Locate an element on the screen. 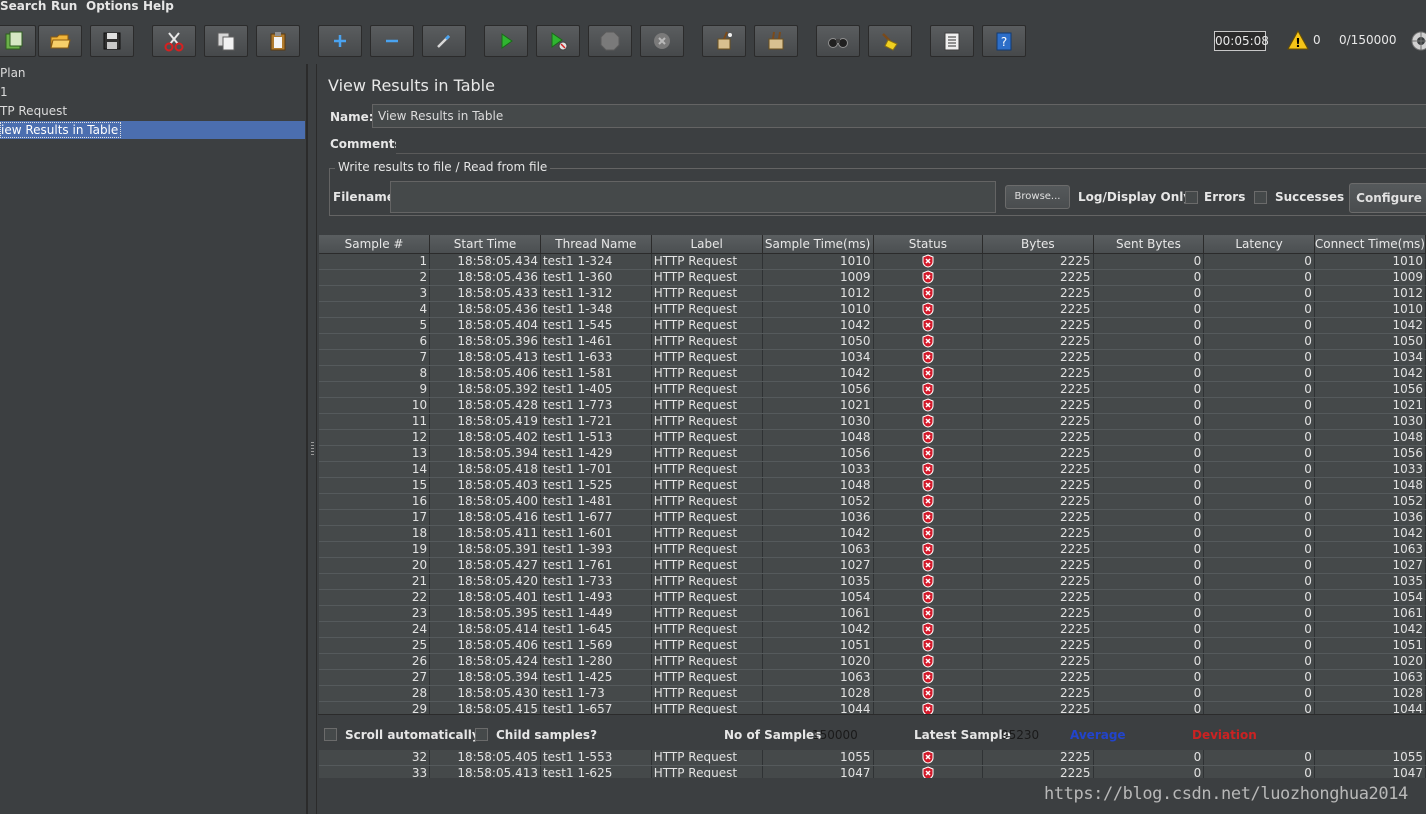 The image size is (1426, 814). errors-checkbox is located at coordinates (1191, 197).